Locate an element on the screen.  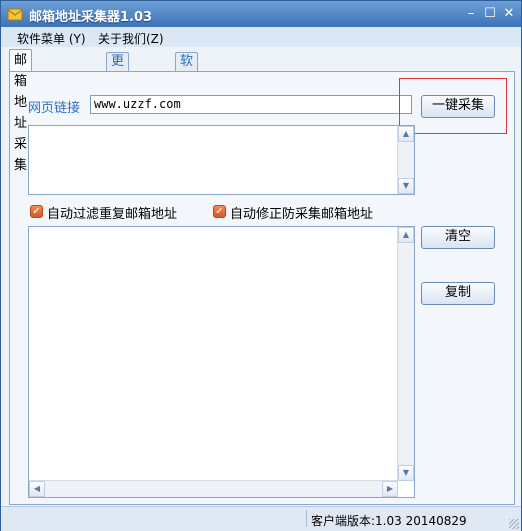
menu-software: 软件菜单 (Y) is located at coordinates (51, 38).